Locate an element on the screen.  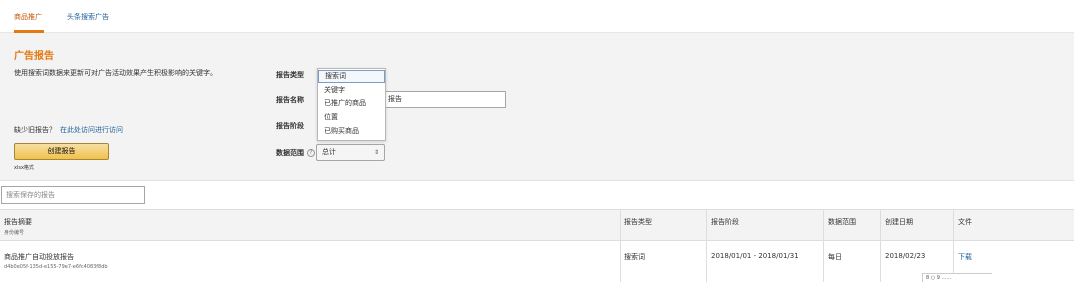
dropdown-option-keyword: 关键字 is located at coordinates (351, 90).